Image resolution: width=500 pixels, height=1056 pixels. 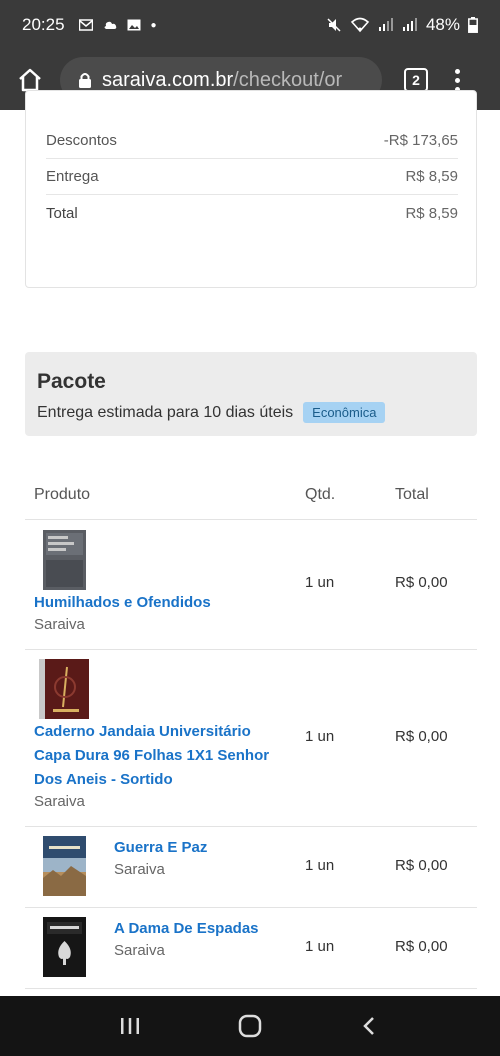 What do you see at coordinates (442, 24) in the screenshot?
I see `battery-percent: 48%` at bounding box center [442, 24].